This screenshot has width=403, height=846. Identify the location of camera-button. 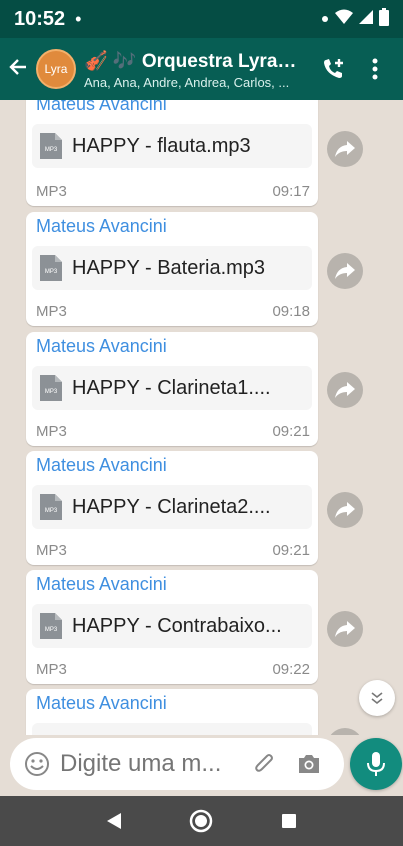
(309, 764).